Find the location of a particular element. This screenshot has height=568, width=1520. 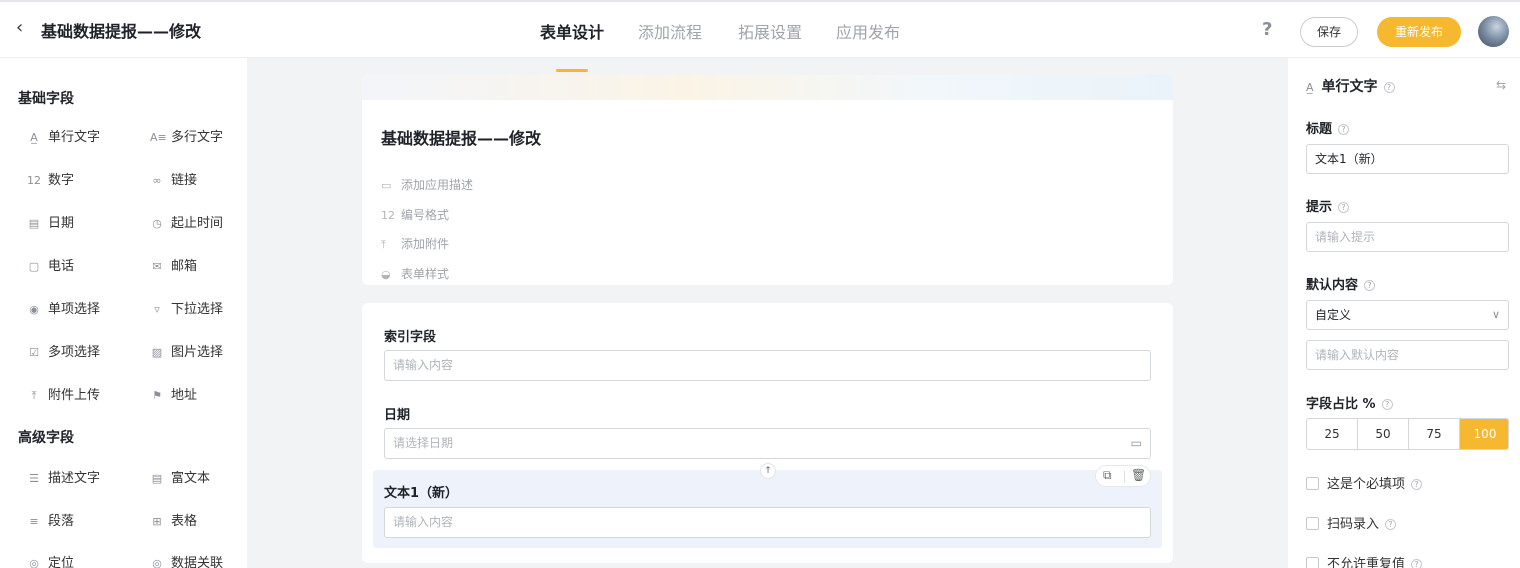

number-icon: 12 is located at coordinates (34, 180).